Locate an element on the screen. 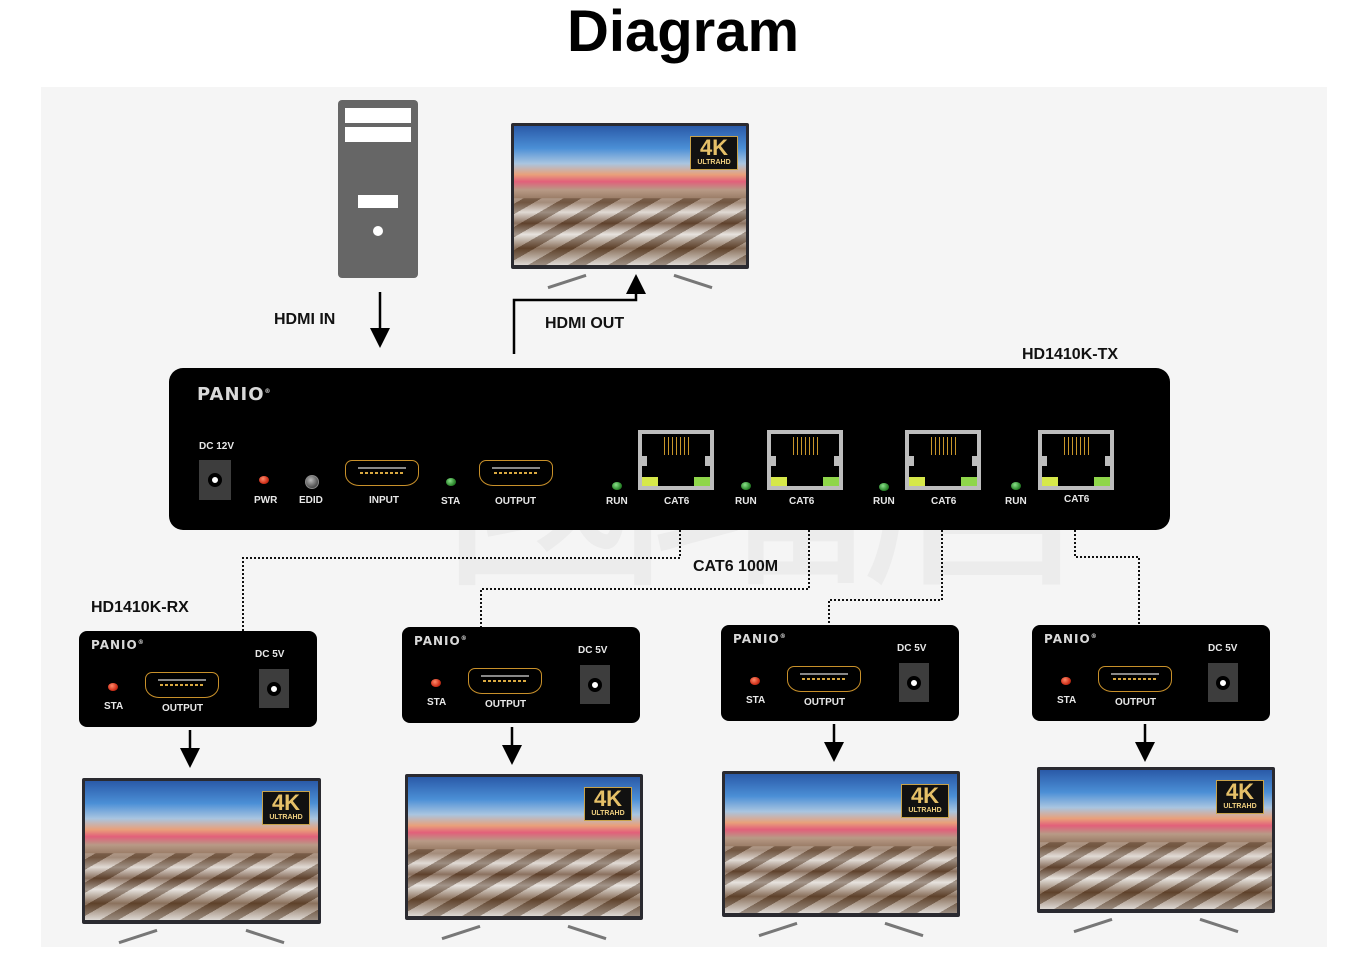 Image resolution: width=1366 pixels, height=973 pixels. receiver-device-3: PANIO® STA OUTPUT DC 5V is located at coordinates (840, 673).